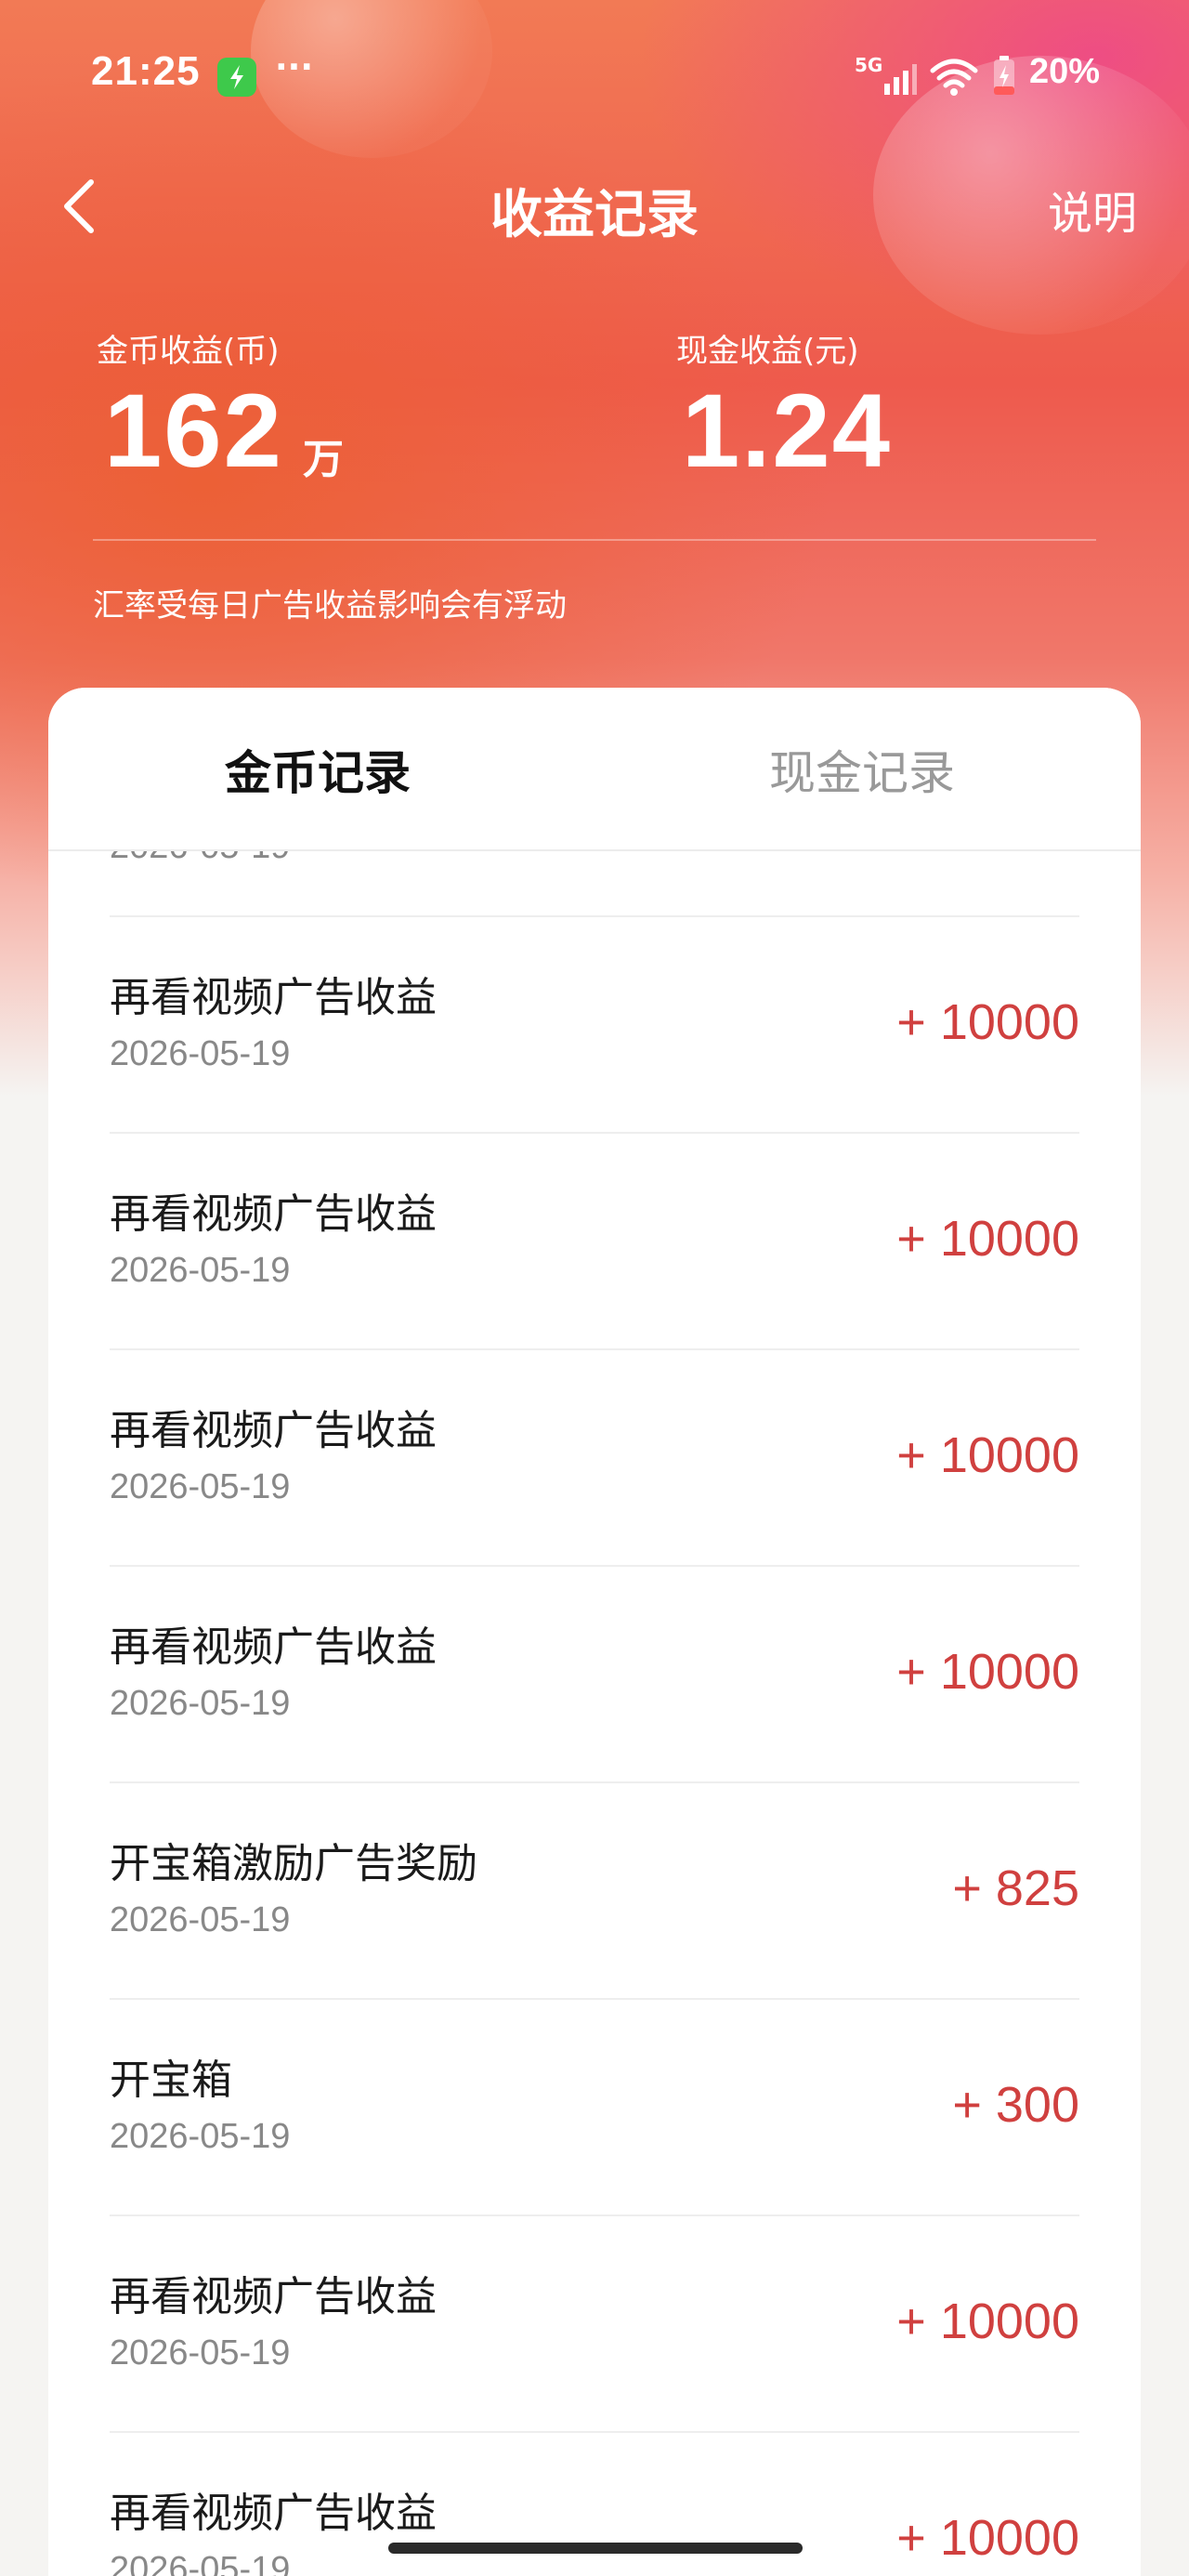  I want to click on record-amount: + 300, so click(1015, 2105).